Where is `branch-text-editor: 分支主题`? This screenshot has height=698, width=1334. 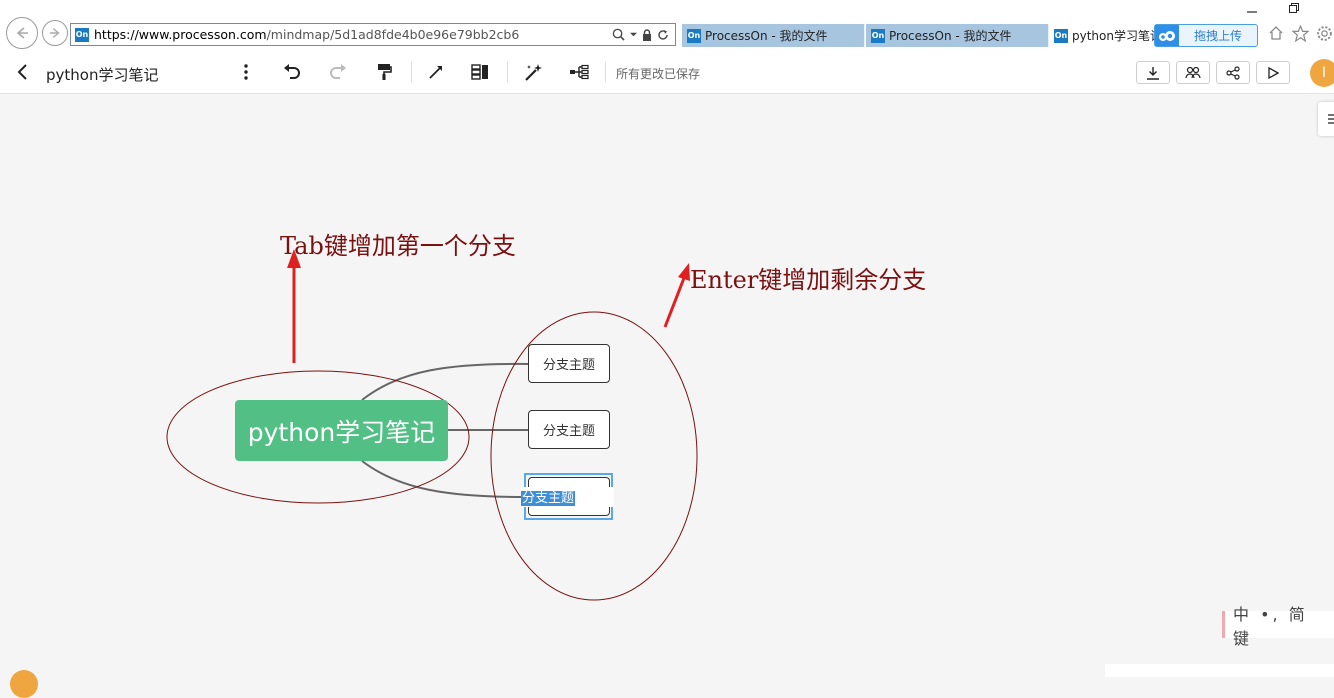
branch-text-editor: 分支主题 is located at coordinates (567, 497).